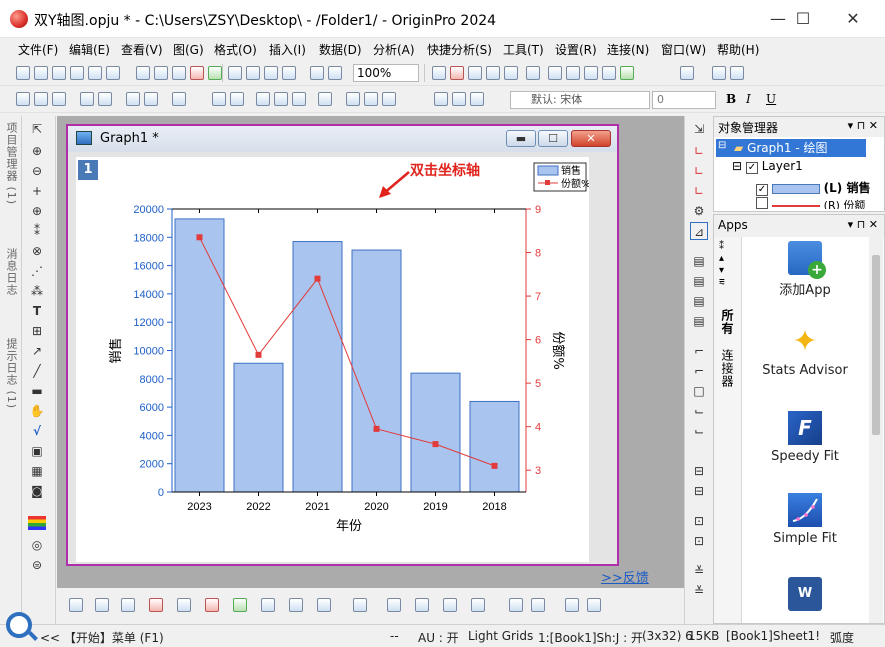 The width and height of the screenshot is (885, 647). What do you see at coordinates (37, 545) in the screenshot?
I see `layer-icon: ◎` at bounding box center [37, 545].